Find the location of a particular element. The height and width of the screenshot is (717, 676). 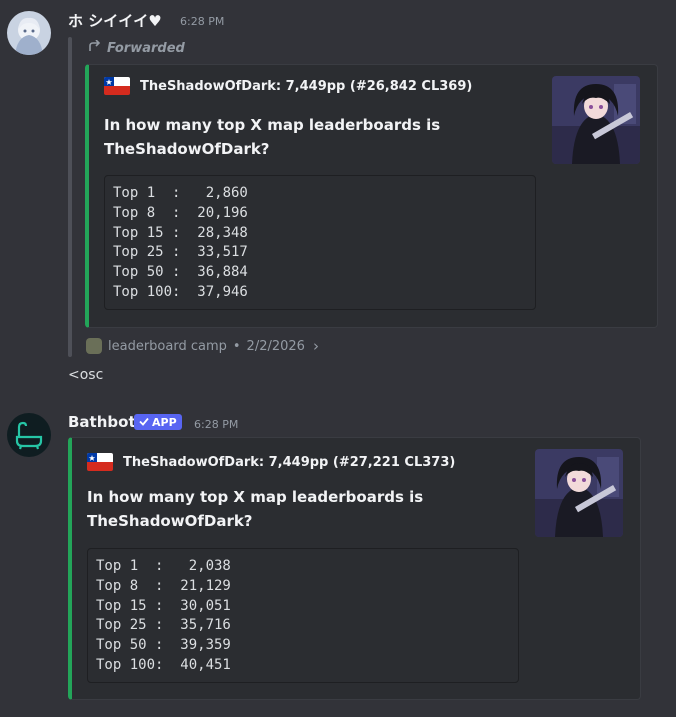

app-badge: APP is located at coordinates (158, 422).